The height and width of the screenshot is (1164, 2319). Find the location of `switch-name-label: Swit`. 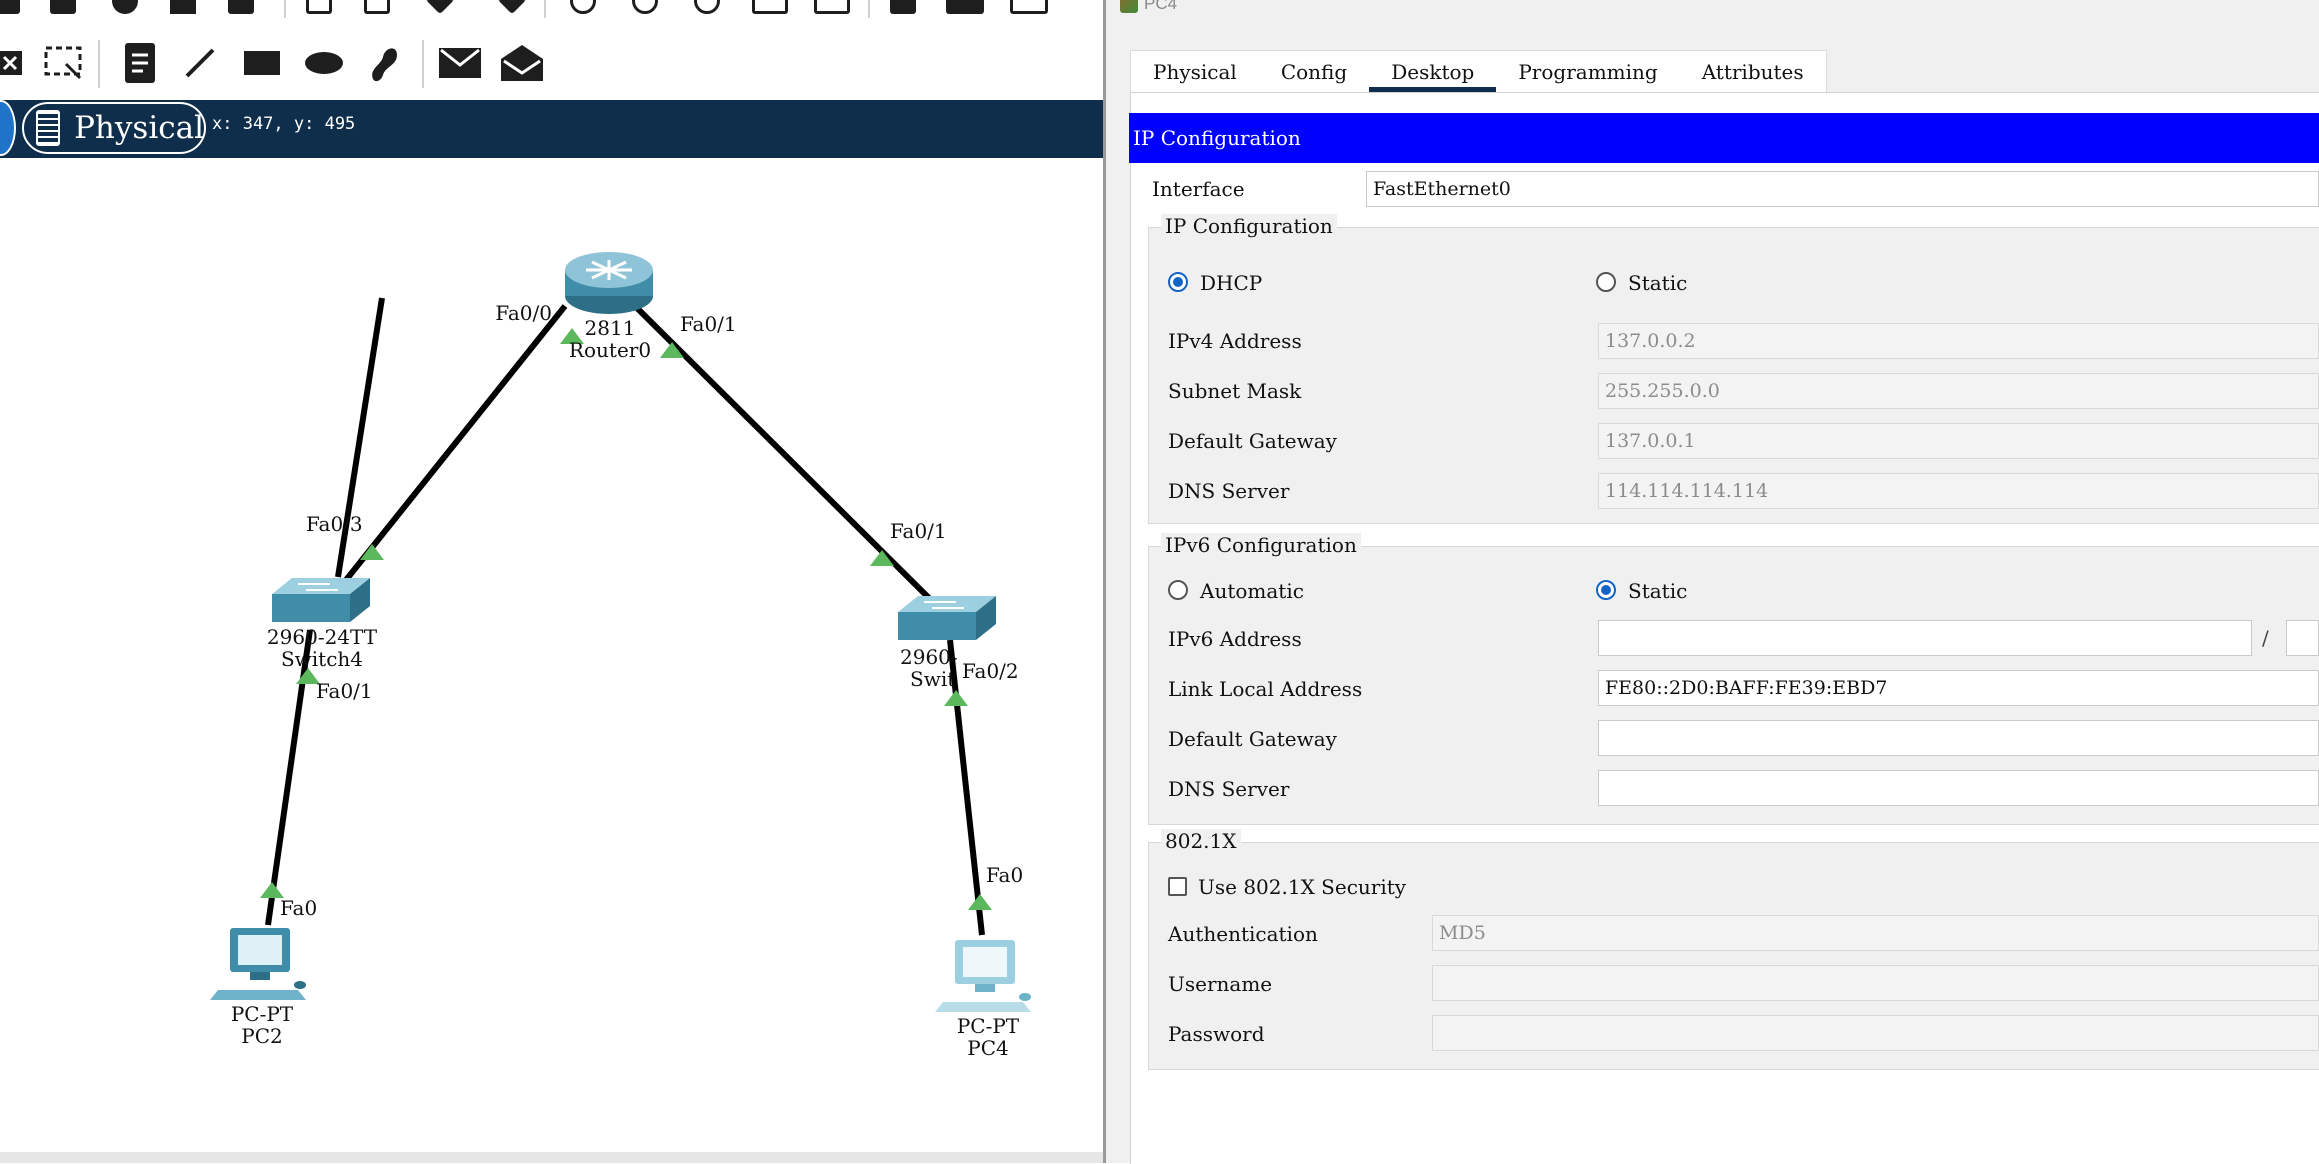

switch-name-label: Swit is located at coordinates (932, 679).